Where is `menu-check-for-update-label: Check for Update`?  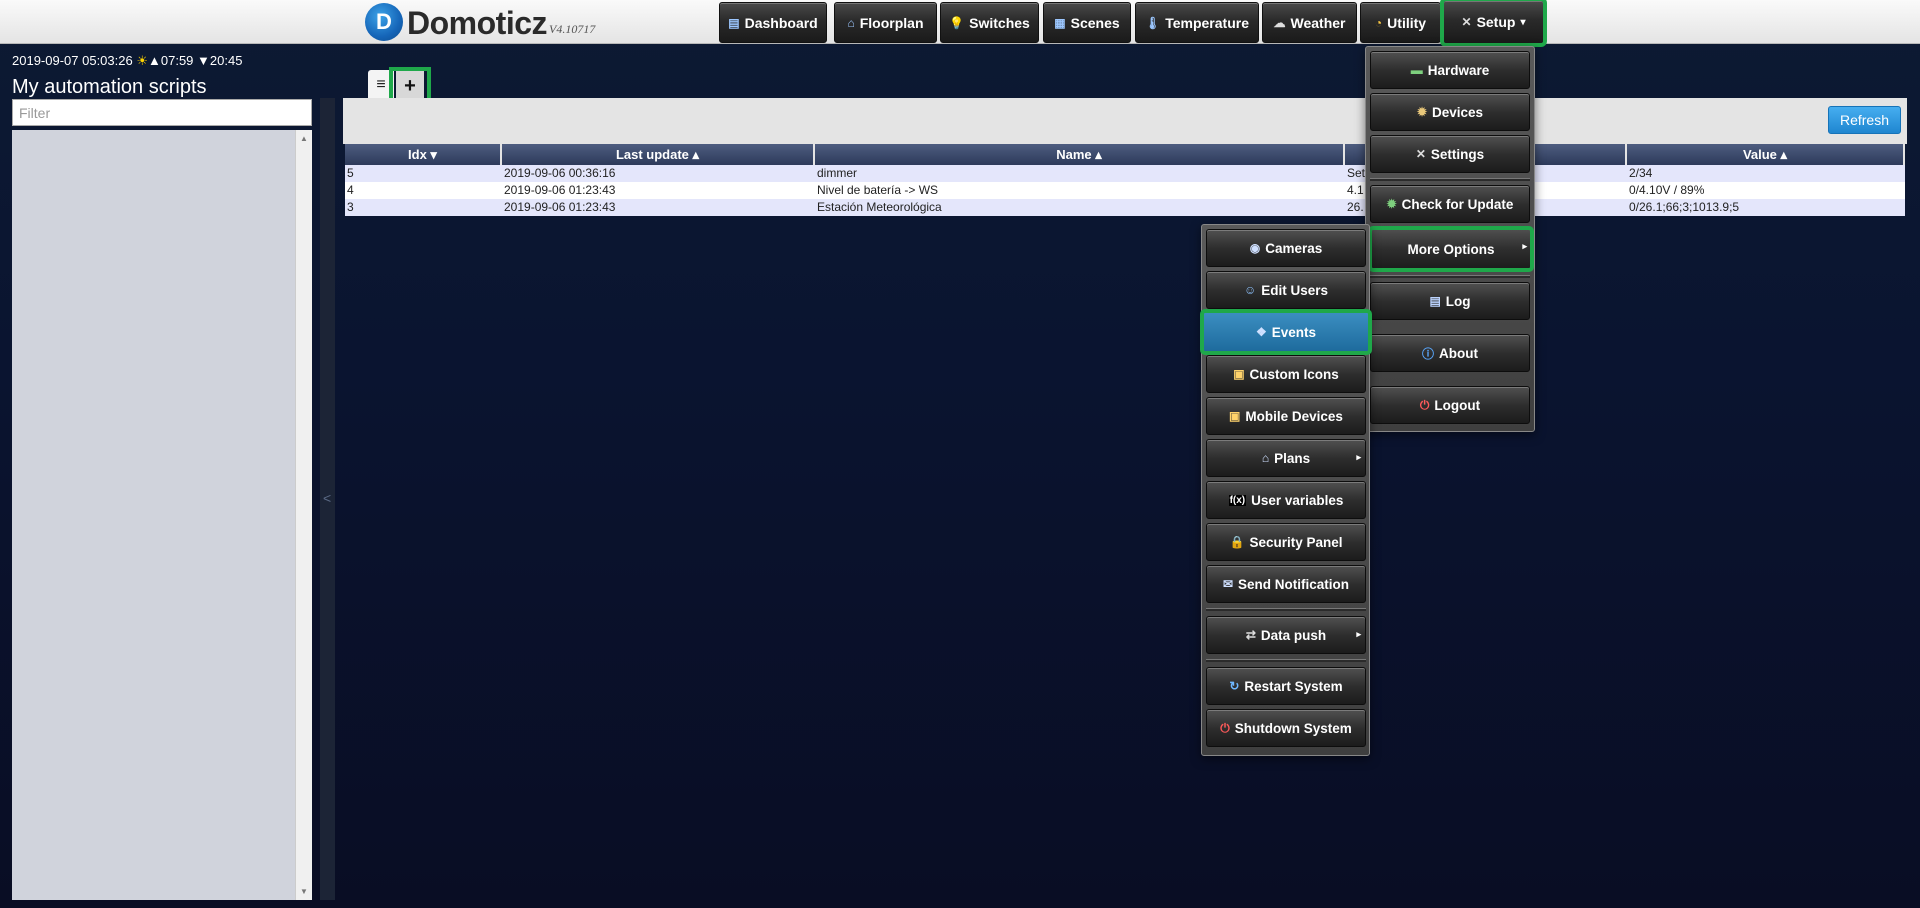 menu-check-for-update-label: Check for Update is located at coordinates (1457, 204).